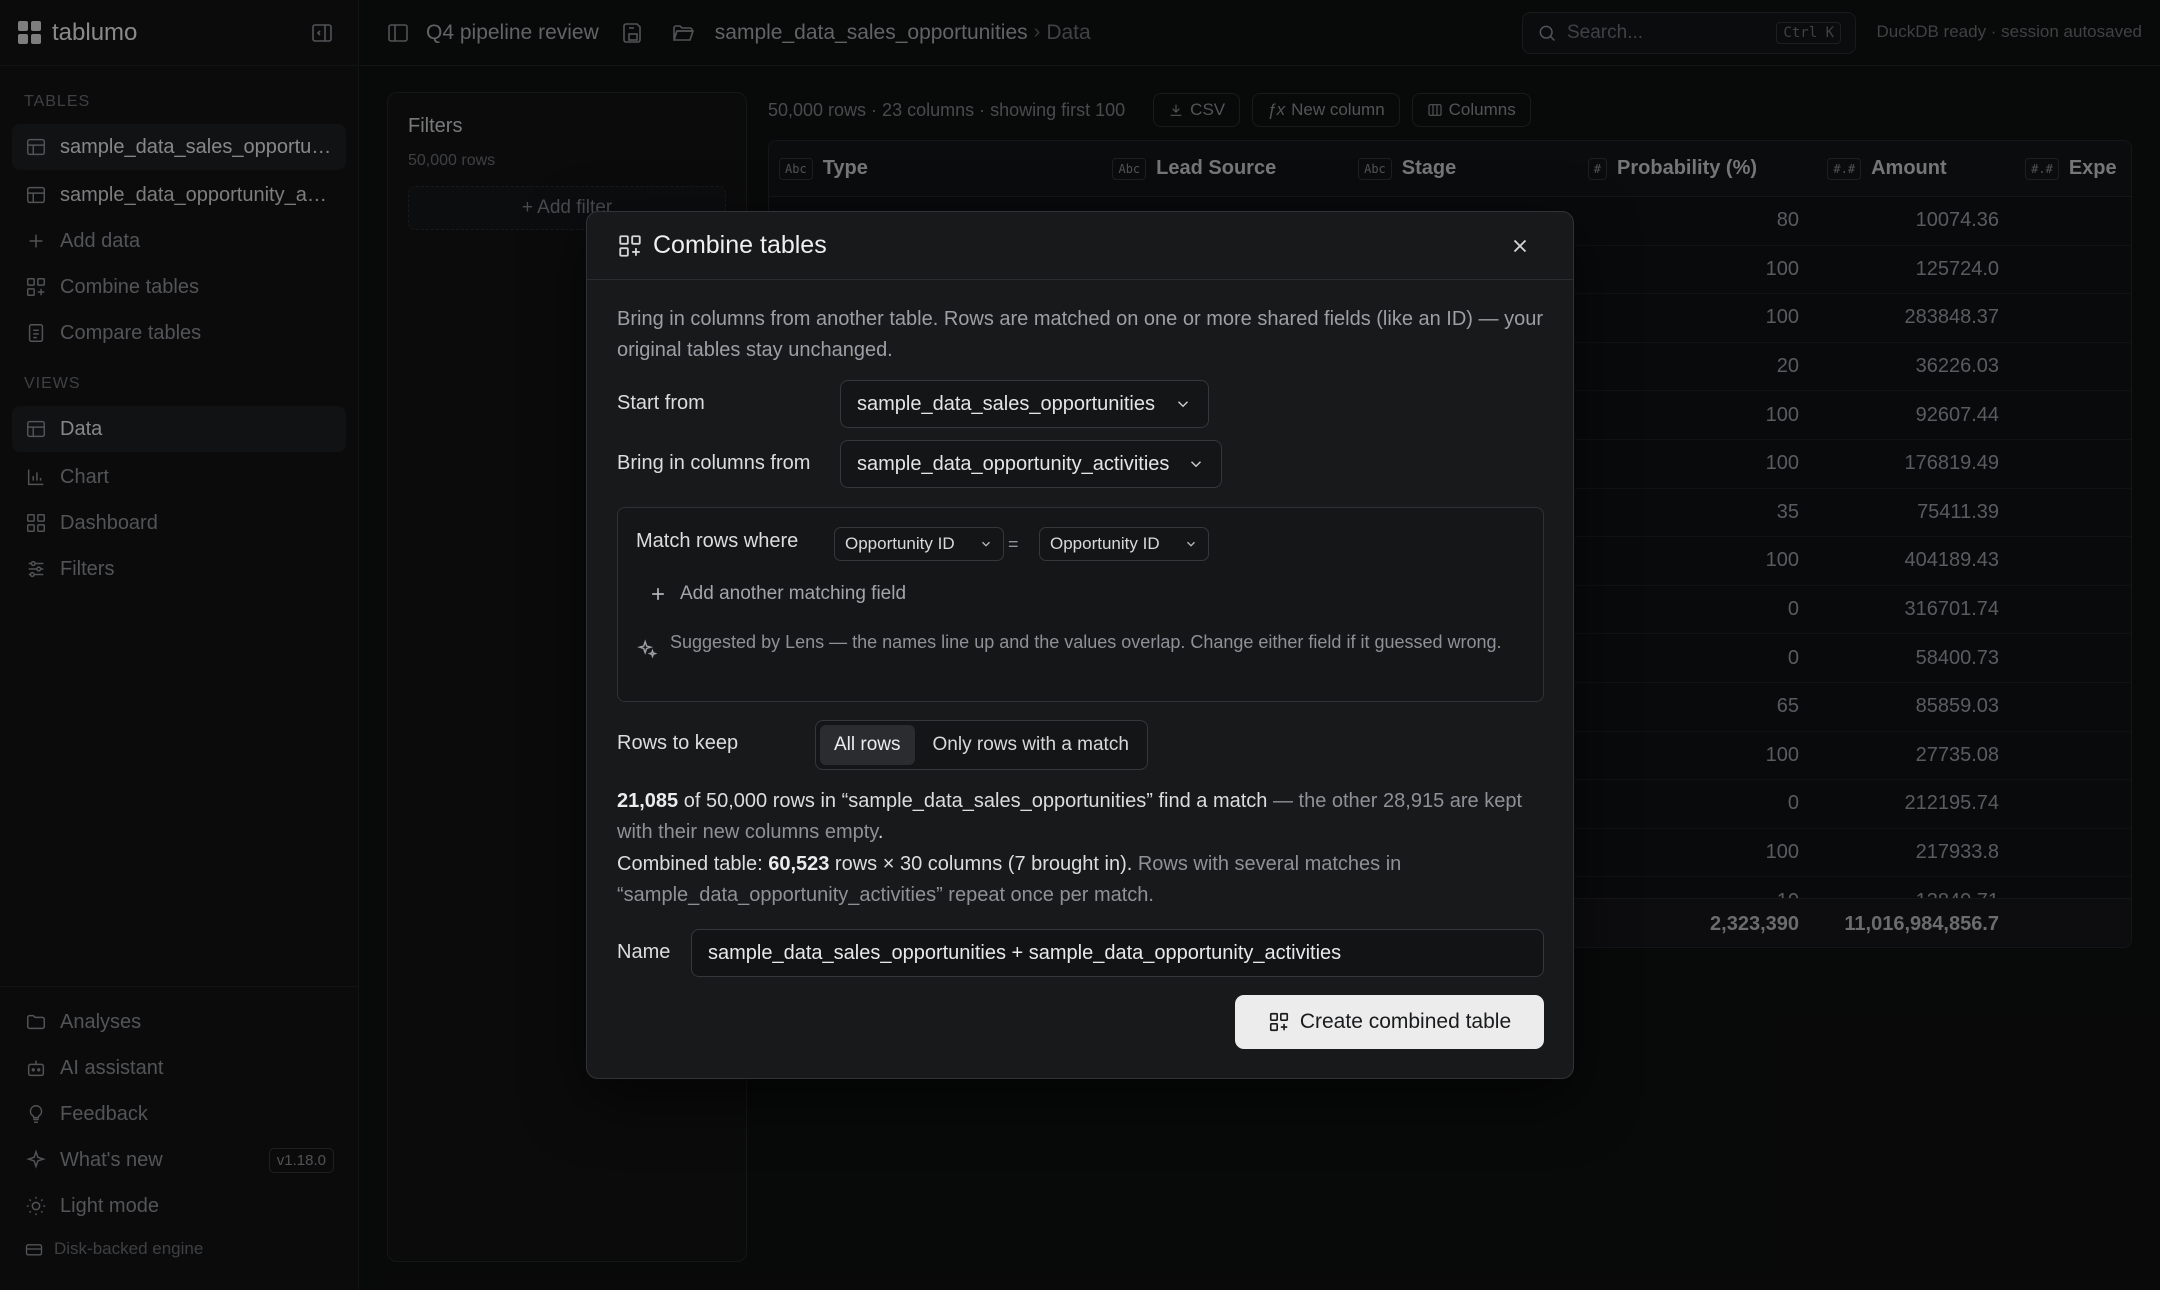 The height and width of the screenshot is (1290, 2160). I want to click on right-match-field-select: Opportunity ID, so click(1124, 544).